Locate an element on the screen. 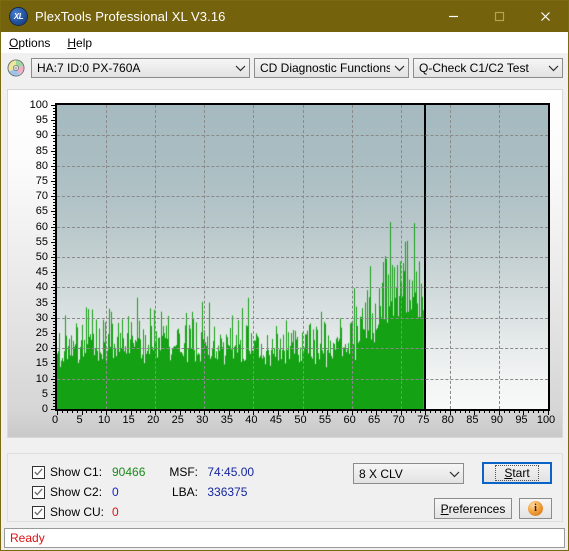 The height and width of the screenshot is (551, 569). y-tick-label: 5 is located at coordinates (44, 393).